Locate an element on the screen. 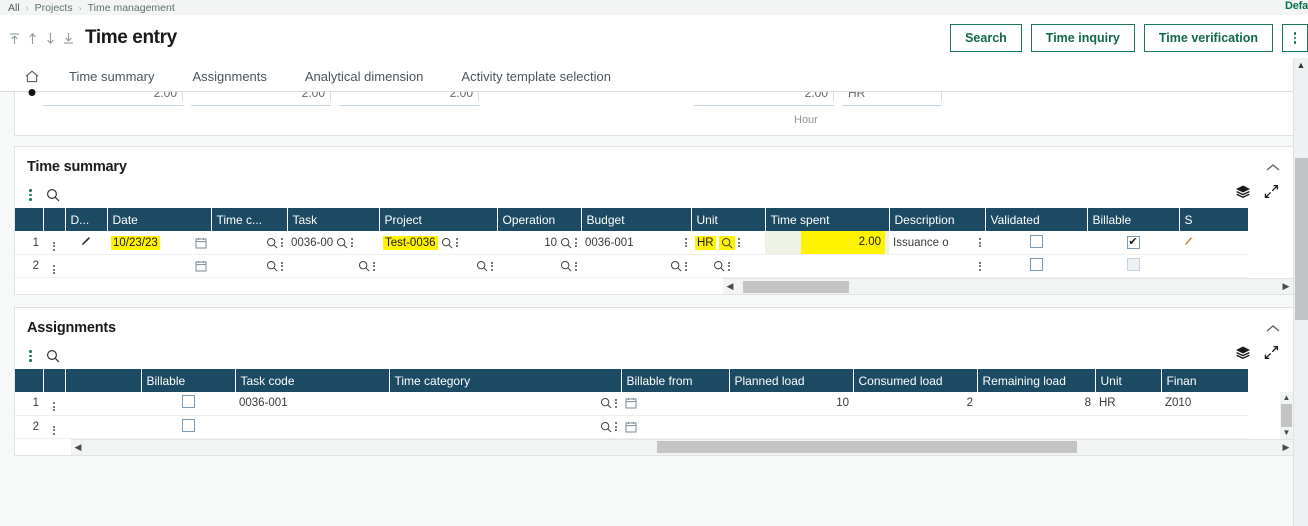 Image resolution: width=1308 pixels, height=526 pixels. date-cell: 10/23/23 is located at coordinates (159, 243).